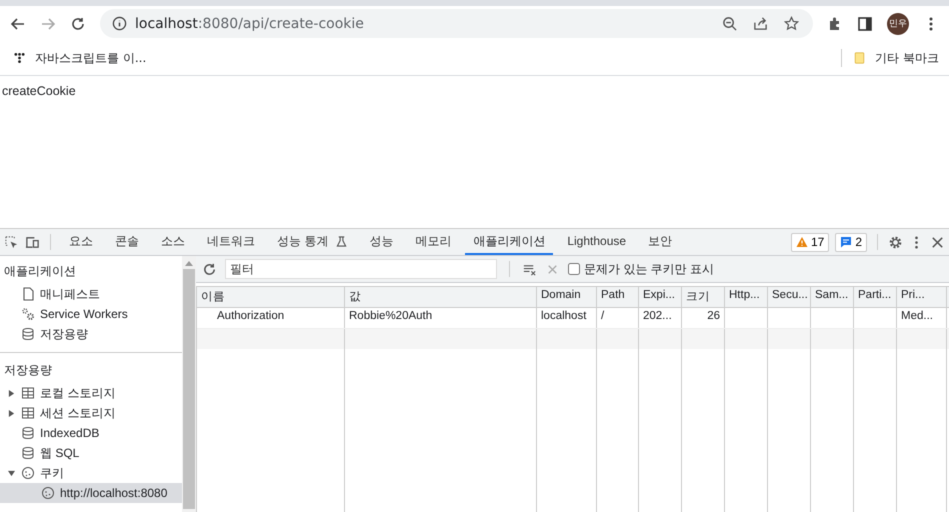 This screenshot has width=949, height=512. Describe the element at coordinates (250, 316) in the screenshot. I see `table-cell: Authorization` at that location.